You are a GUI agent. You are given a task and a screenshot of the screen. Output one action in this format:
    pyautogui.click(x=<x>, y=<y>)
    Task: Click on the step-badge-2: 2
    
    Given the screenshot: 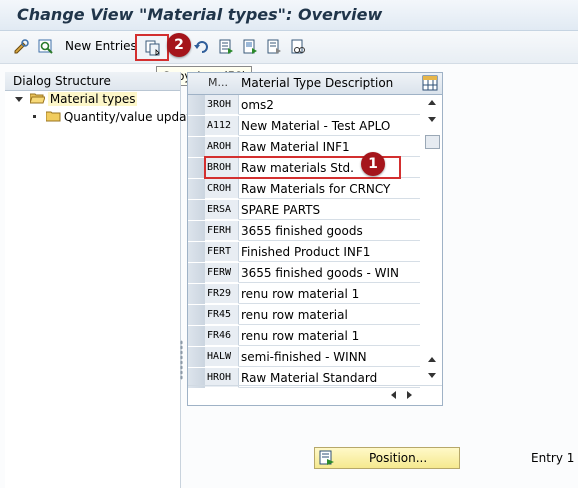 What is the action you would take?
    pyautogui.click(x=179, y=45)
    